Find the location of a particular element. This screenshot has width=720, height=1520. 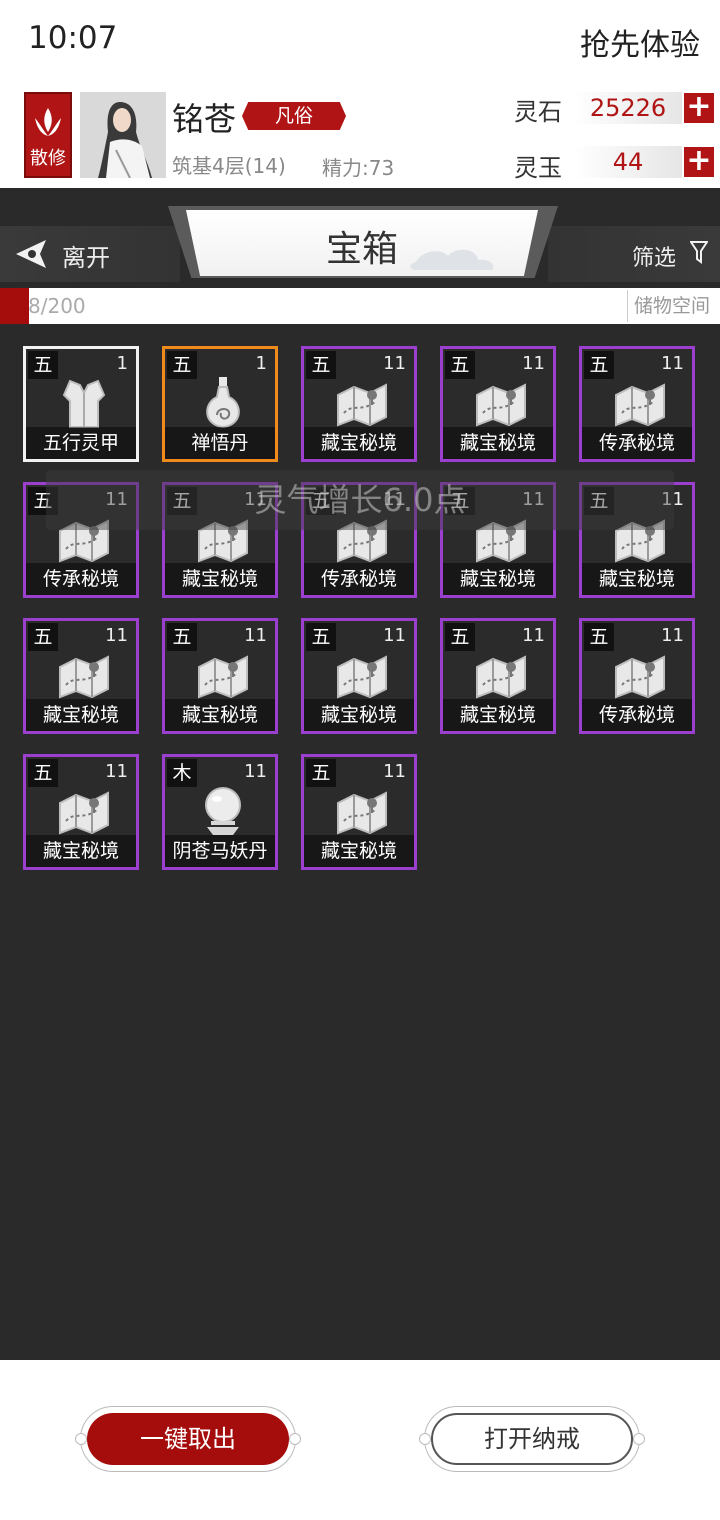

armor-icon is located at coordinates (84, 403).